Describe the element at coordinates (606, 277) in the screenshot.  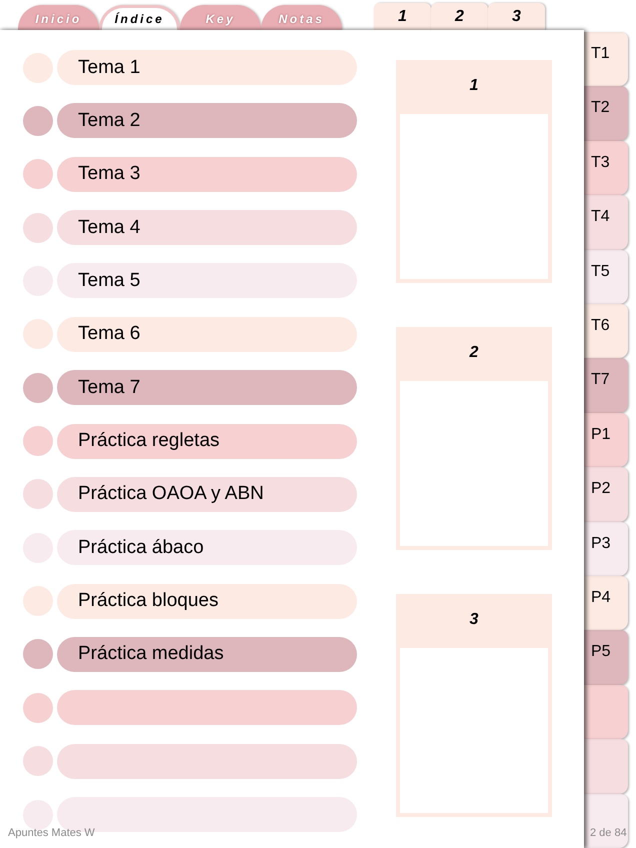
I see `side-tab: T5` at that location.